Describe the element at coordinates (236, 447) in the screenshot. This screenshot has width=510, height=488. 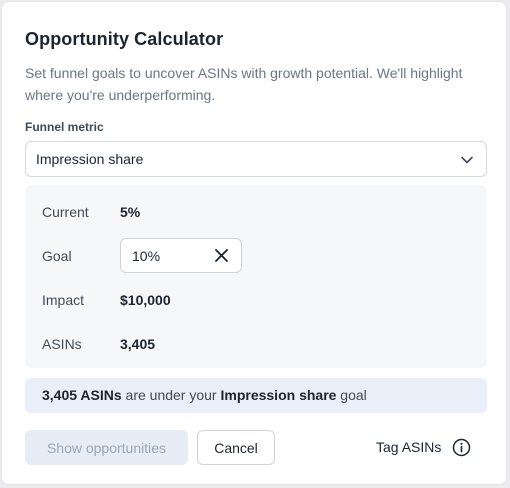
I see `cancel-button: Cancel` at that location.